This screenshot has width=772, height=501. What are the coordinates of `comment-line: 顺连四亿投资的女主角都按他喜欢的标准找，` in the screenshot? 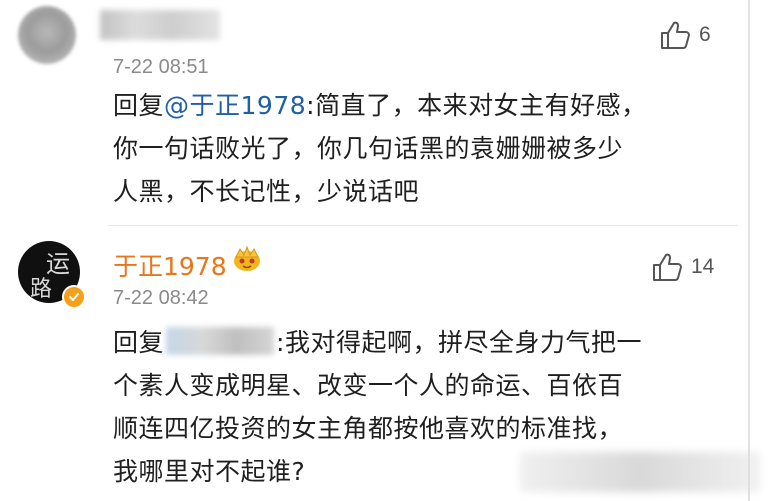 It's located at (368, 428).